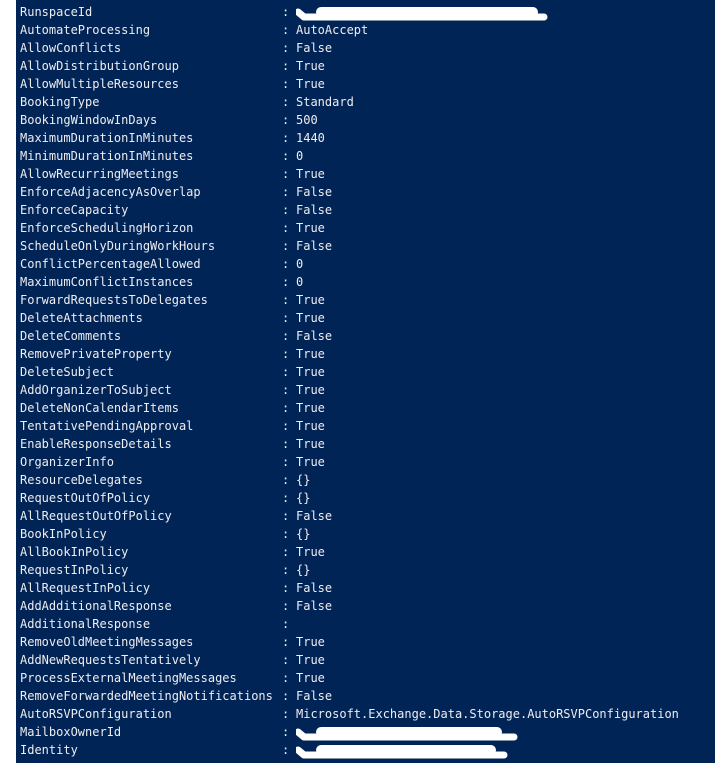 The height and width of the screenshot is (763, 715). Describe the element at coordinates (107, 642) in the screenshot. I see `property-name: RemoveOldMeetingMessages` at that location.